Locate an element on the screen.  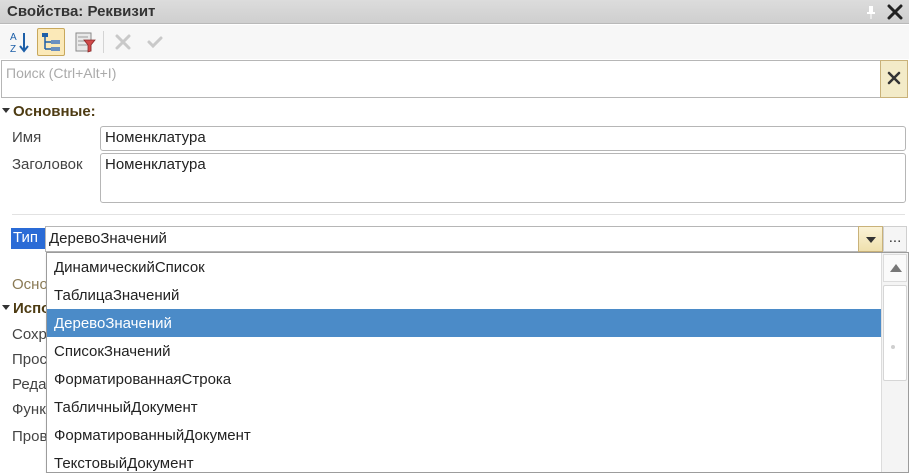
toolbar: A Z is located at coordinates (454, 42).